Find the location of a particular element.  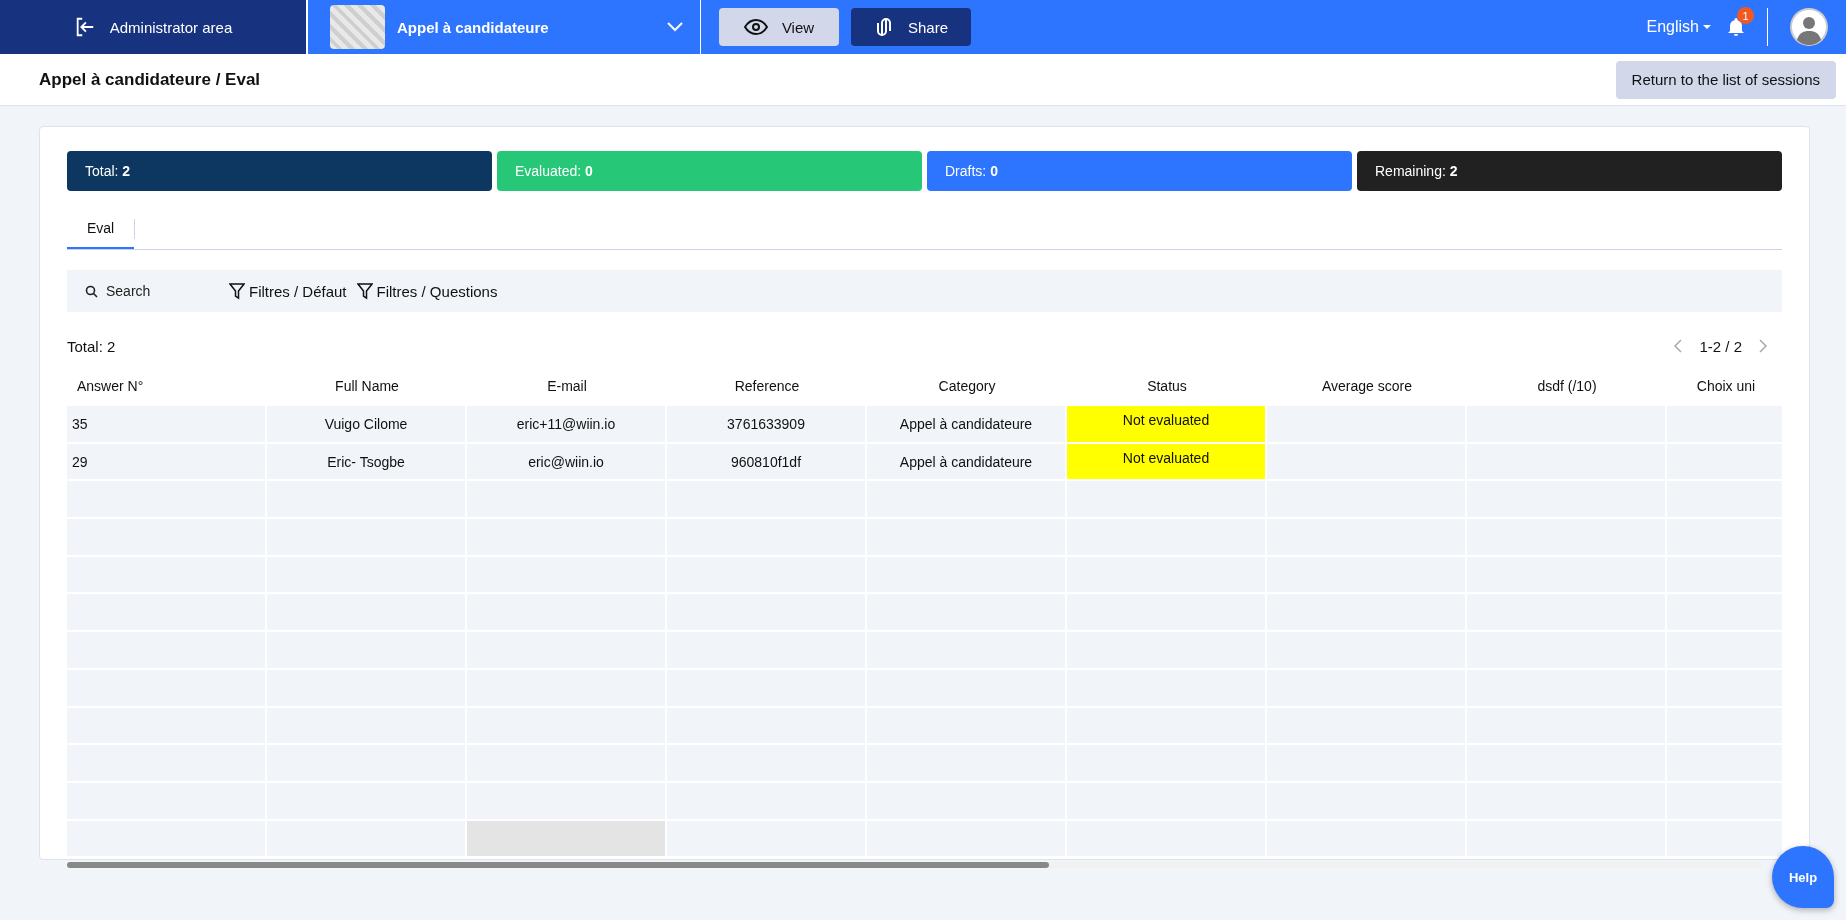

view-button: View is located at coordinates (779, 27).